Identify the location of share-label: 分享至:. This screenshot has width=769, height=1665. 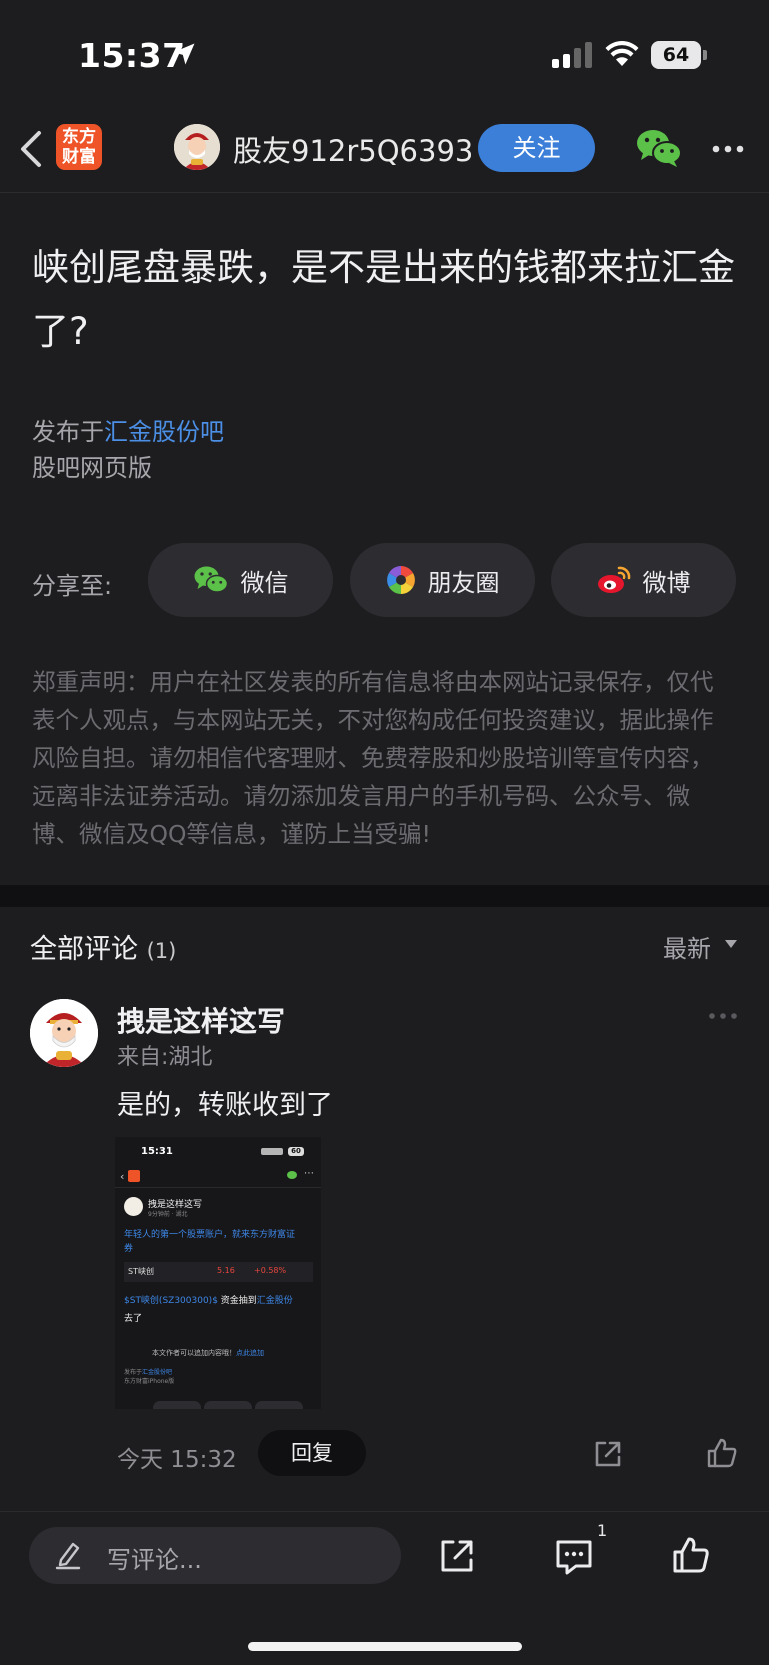
(72, 586).